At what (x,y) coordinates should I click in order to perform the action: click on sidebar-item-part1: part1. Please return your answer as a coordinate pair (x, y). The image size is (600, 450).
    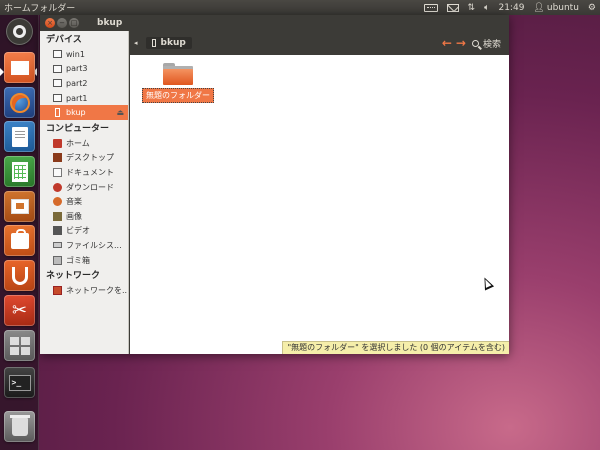
    Looking at the image, I should click on (84, 98).